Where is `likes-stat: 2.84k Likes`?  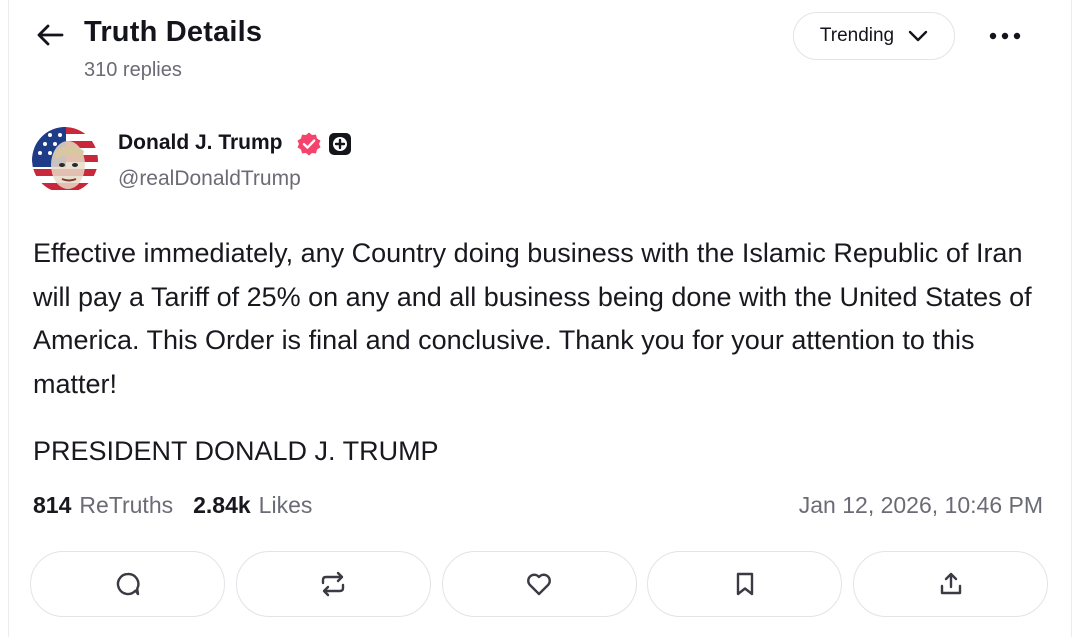 likes-stat: 2.84k Likes is located at coordinates (252, 505).